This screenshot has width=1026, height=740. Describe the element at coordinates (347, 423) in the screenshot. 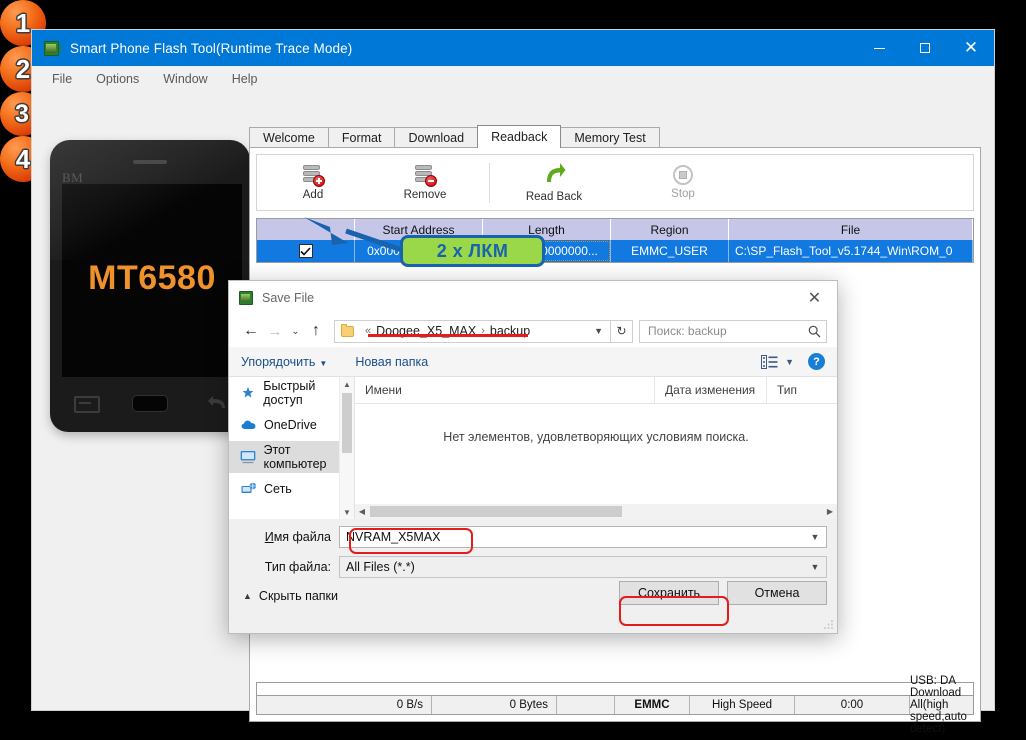

I see `scrollbar-thumb` at that location.